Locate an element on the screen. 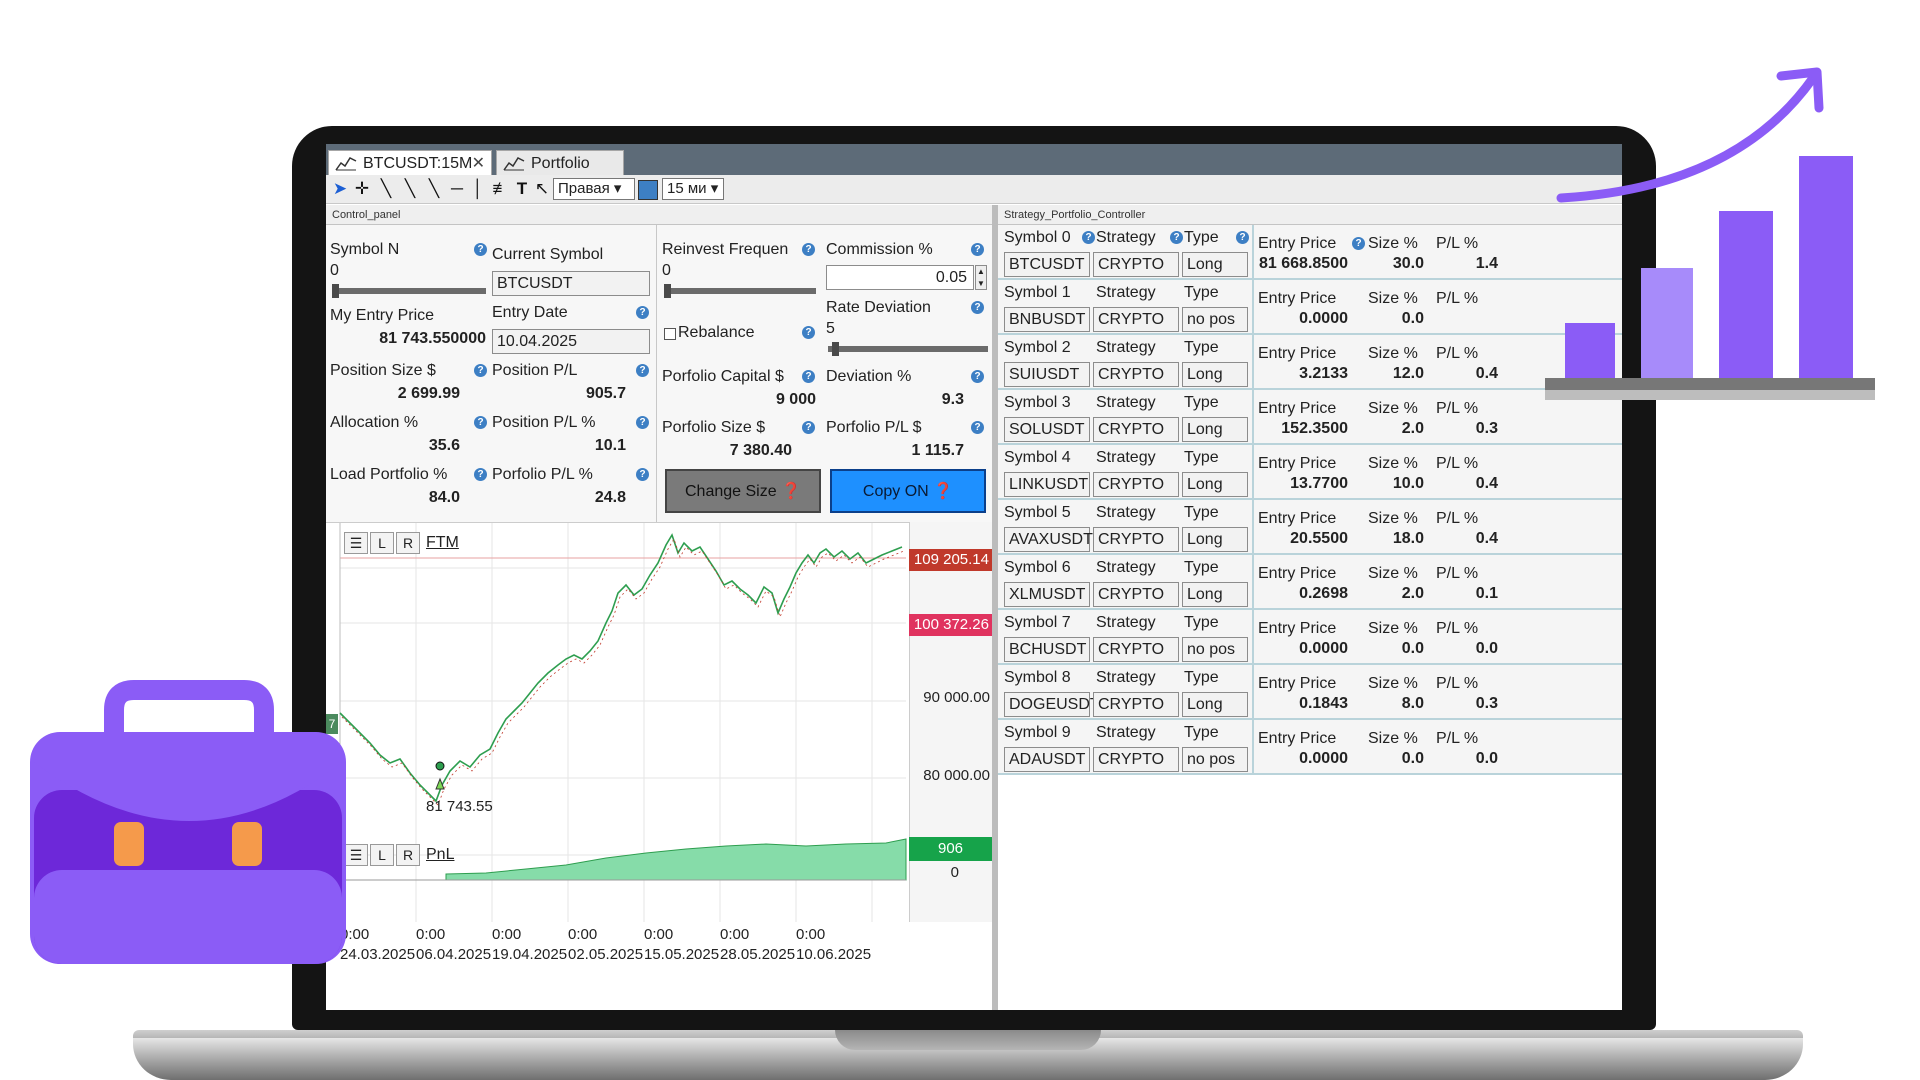 The width and height of the screenshot is (1920, 1080). pnl-label: PnL is located at coordinates (440, 855).